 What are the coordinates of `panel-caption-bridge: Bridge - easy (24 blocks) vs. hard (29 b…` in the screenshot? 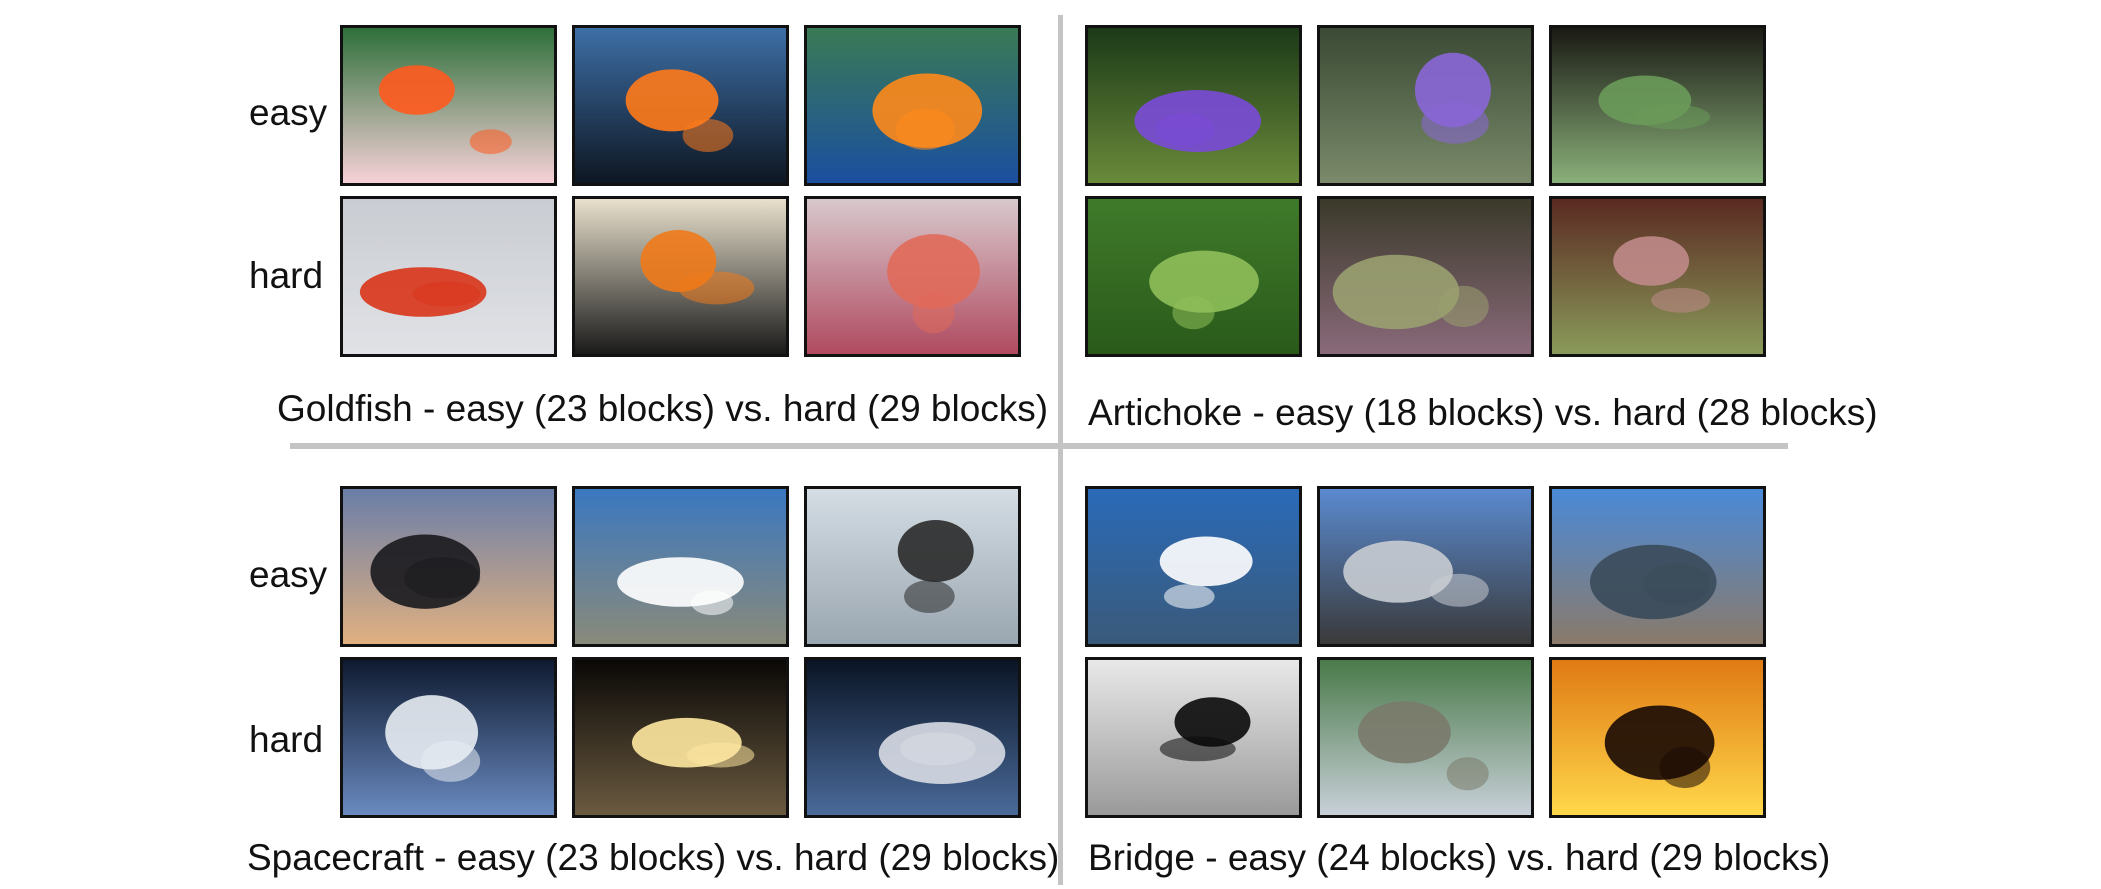 It's located at (1459, 857).